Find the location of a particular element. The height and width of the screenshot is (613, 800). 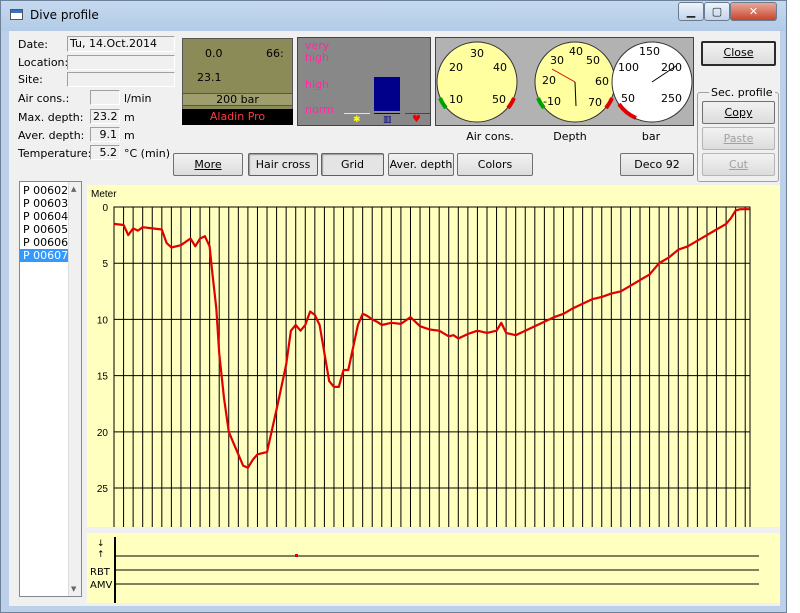

more-button-label: More is located at coordinates (208, 164).